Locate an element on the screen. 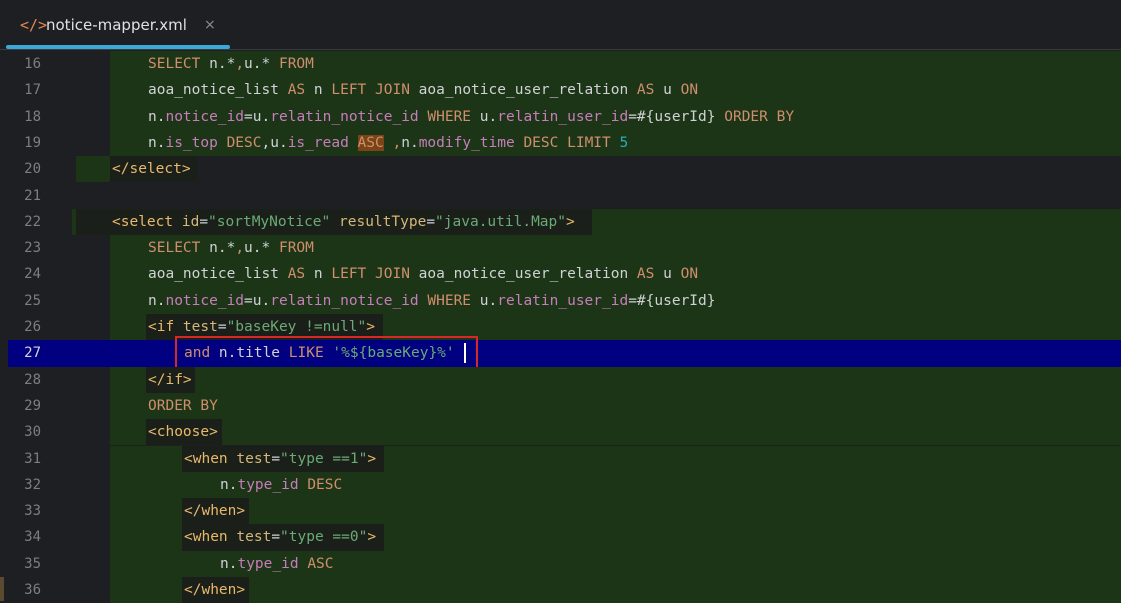  code-line: <when test="type ==0"> is located at coordinates (280, 537).